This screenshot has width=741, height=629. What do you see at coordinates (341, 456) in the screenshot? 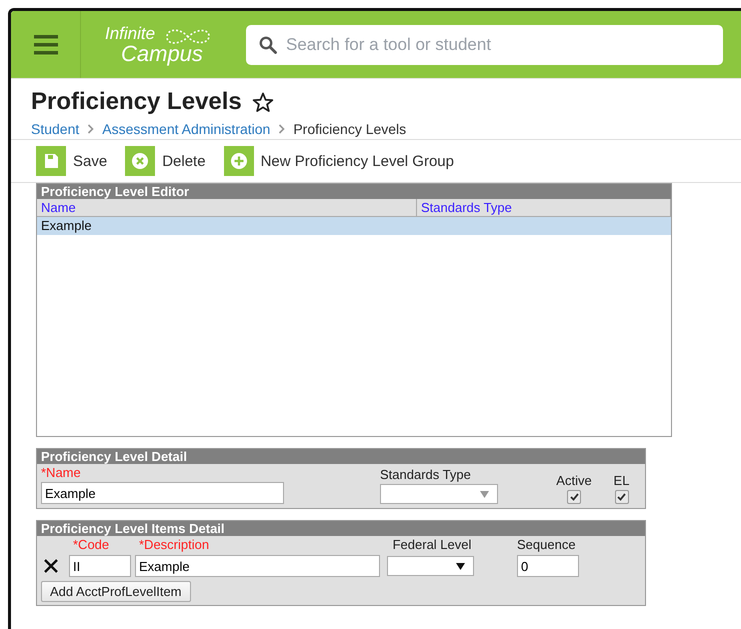
I see `panel-title: Proficiency Level Detail` at bounding box center [341, 456].